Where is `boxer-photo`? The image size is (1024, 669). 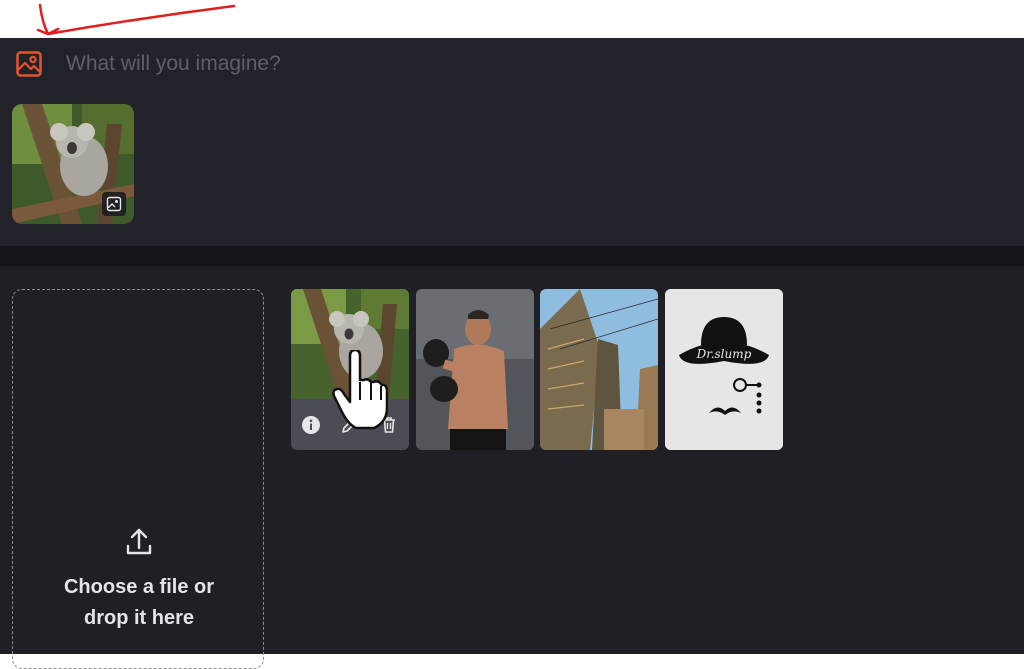 boxer-photo is located at coordinates (475, 369).